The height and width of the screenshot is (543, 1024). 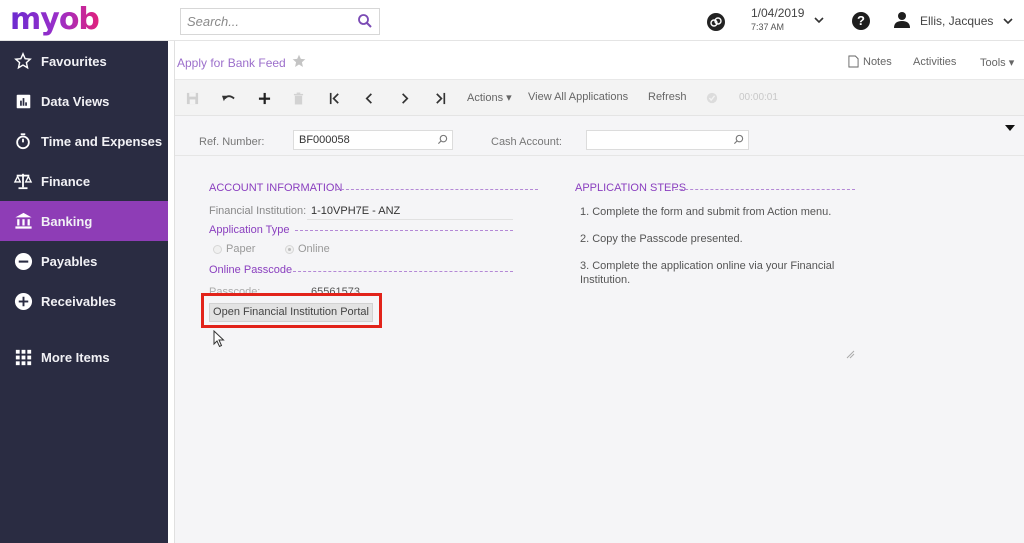 I want to click on undo-icon, so click(x=228, y=98).